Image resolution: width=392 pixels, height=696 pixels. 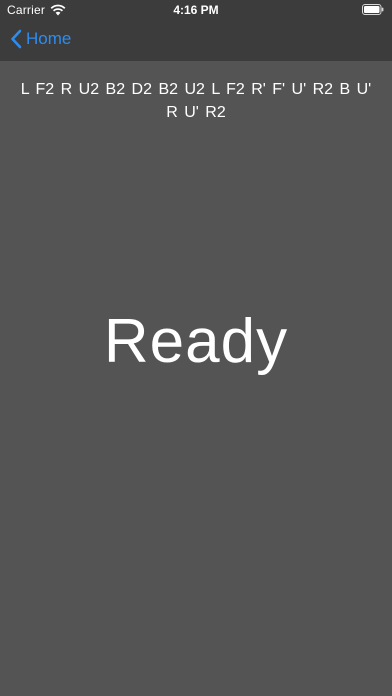 I want to click on status-time: 4:16 PM, so click(x=196, y=10).